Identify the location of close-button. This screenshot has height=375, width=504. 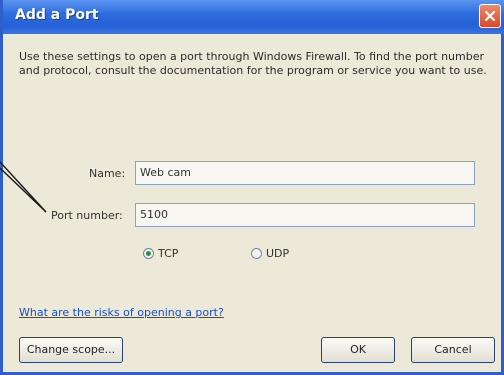
(490, 16).